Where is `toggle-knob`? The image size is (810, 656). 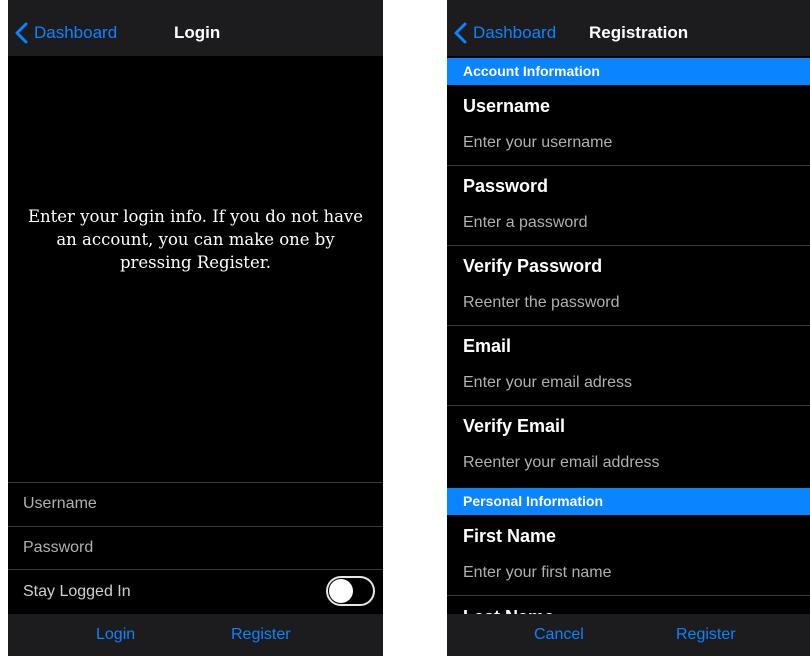 toggle-knob is located at coordinates (341, 591).